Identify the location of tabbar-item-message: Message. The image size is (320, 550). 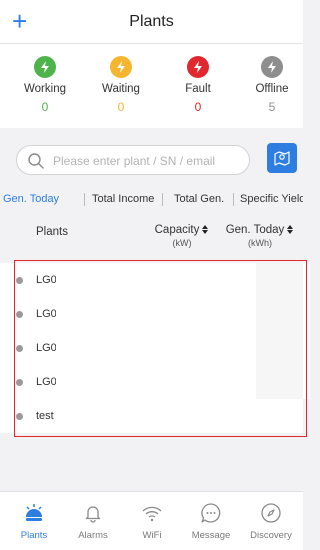
(211, 521).